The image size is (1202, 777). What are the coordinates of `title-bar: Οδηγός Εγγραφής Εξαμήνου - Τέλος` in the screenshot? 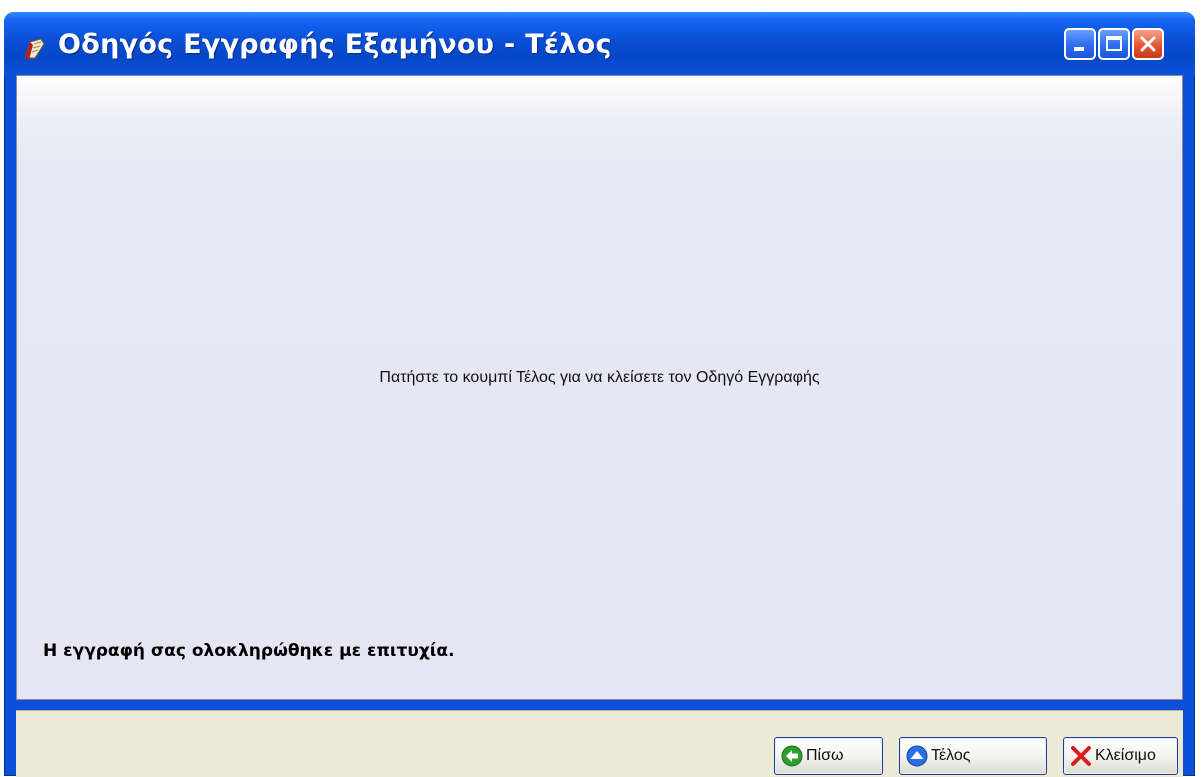 It's located at (599, 43).